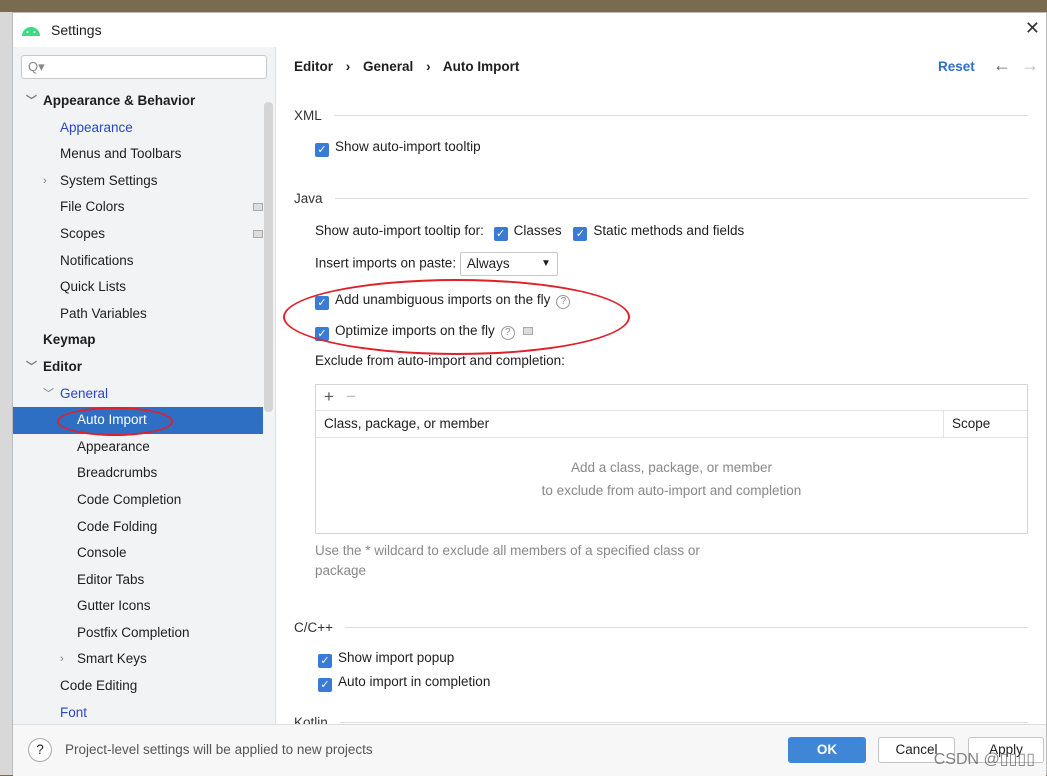  I want to click on sidebar-item-label: Gutter Icons, so click(114, 606).